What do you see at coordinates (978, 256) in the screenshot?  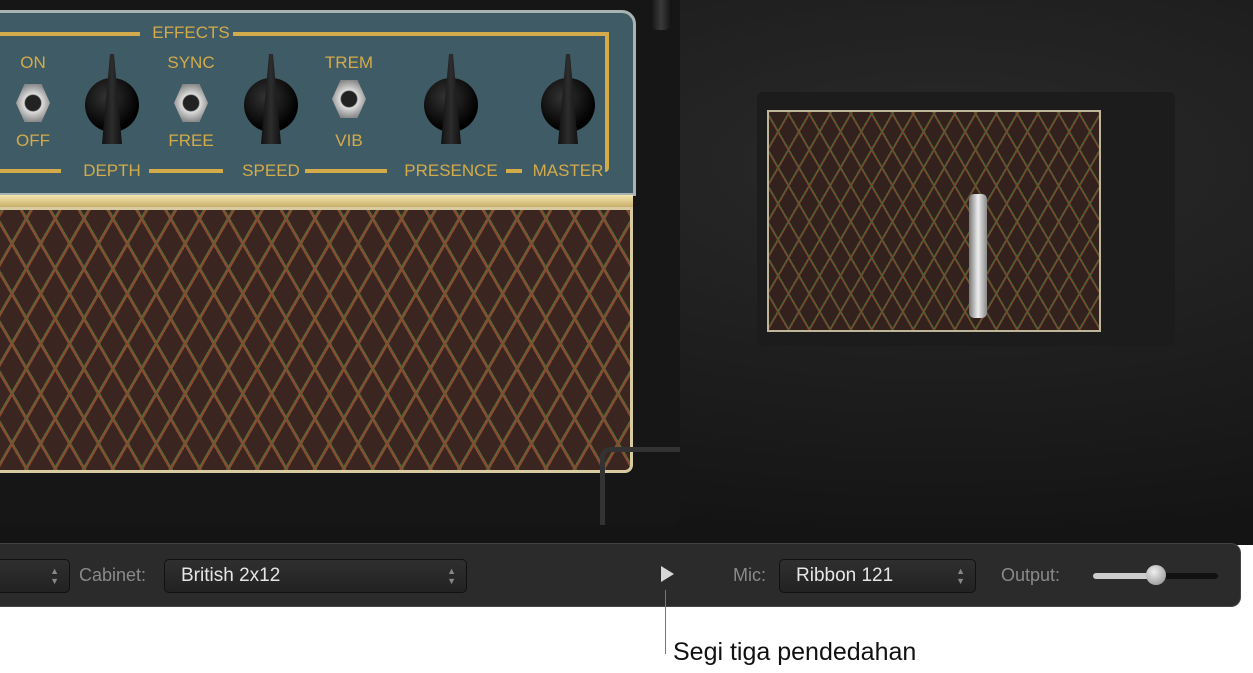 I see `microphone` at bounding box center [978, 256].